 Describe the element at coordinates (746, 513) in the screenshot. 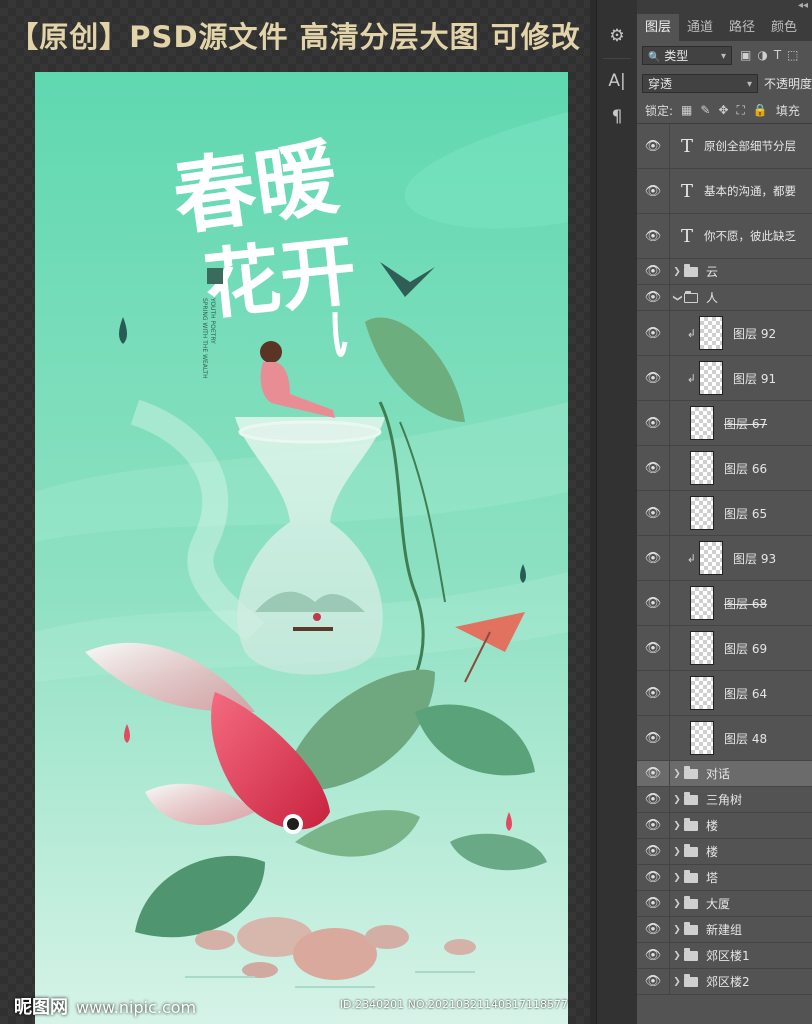

I see `layer-name: 图层 65` at that location.